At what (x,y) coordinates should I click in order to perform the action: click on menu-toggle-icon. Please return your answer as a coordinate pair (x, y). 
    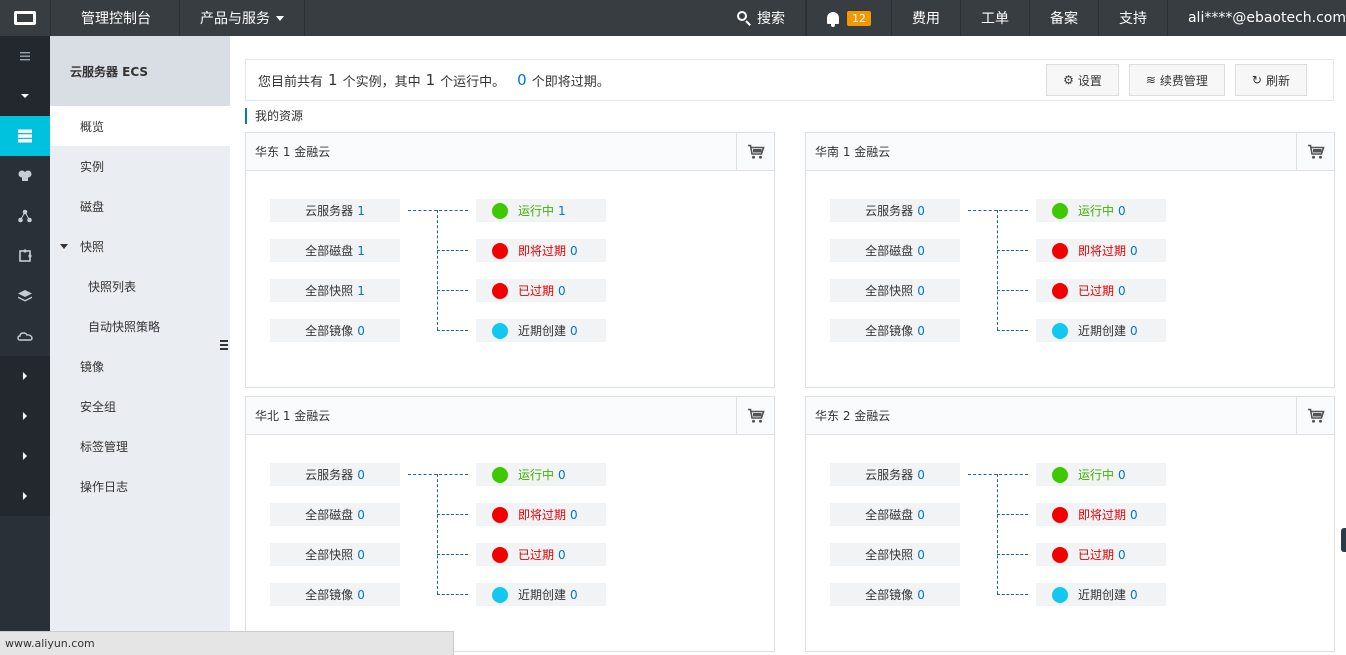
    Looking at the image, I should click on (25, 56).